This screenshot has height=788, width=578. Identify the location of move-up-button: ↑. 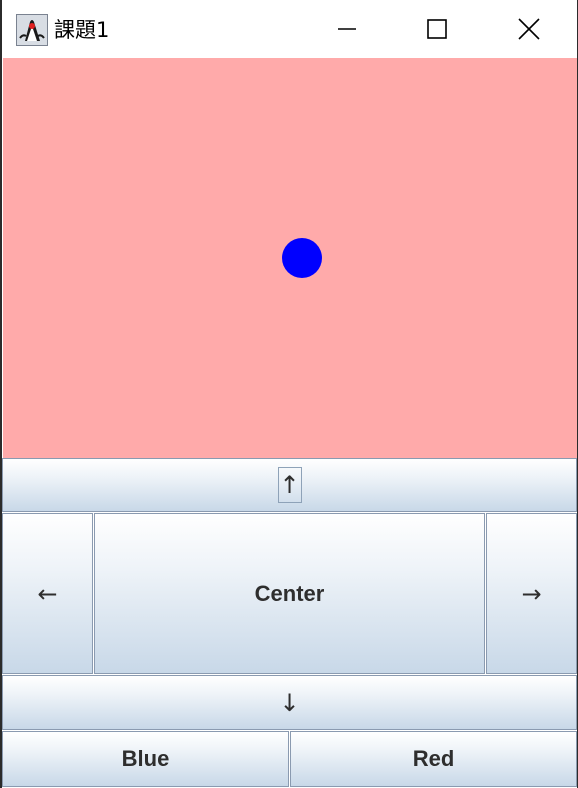
(289, 485).